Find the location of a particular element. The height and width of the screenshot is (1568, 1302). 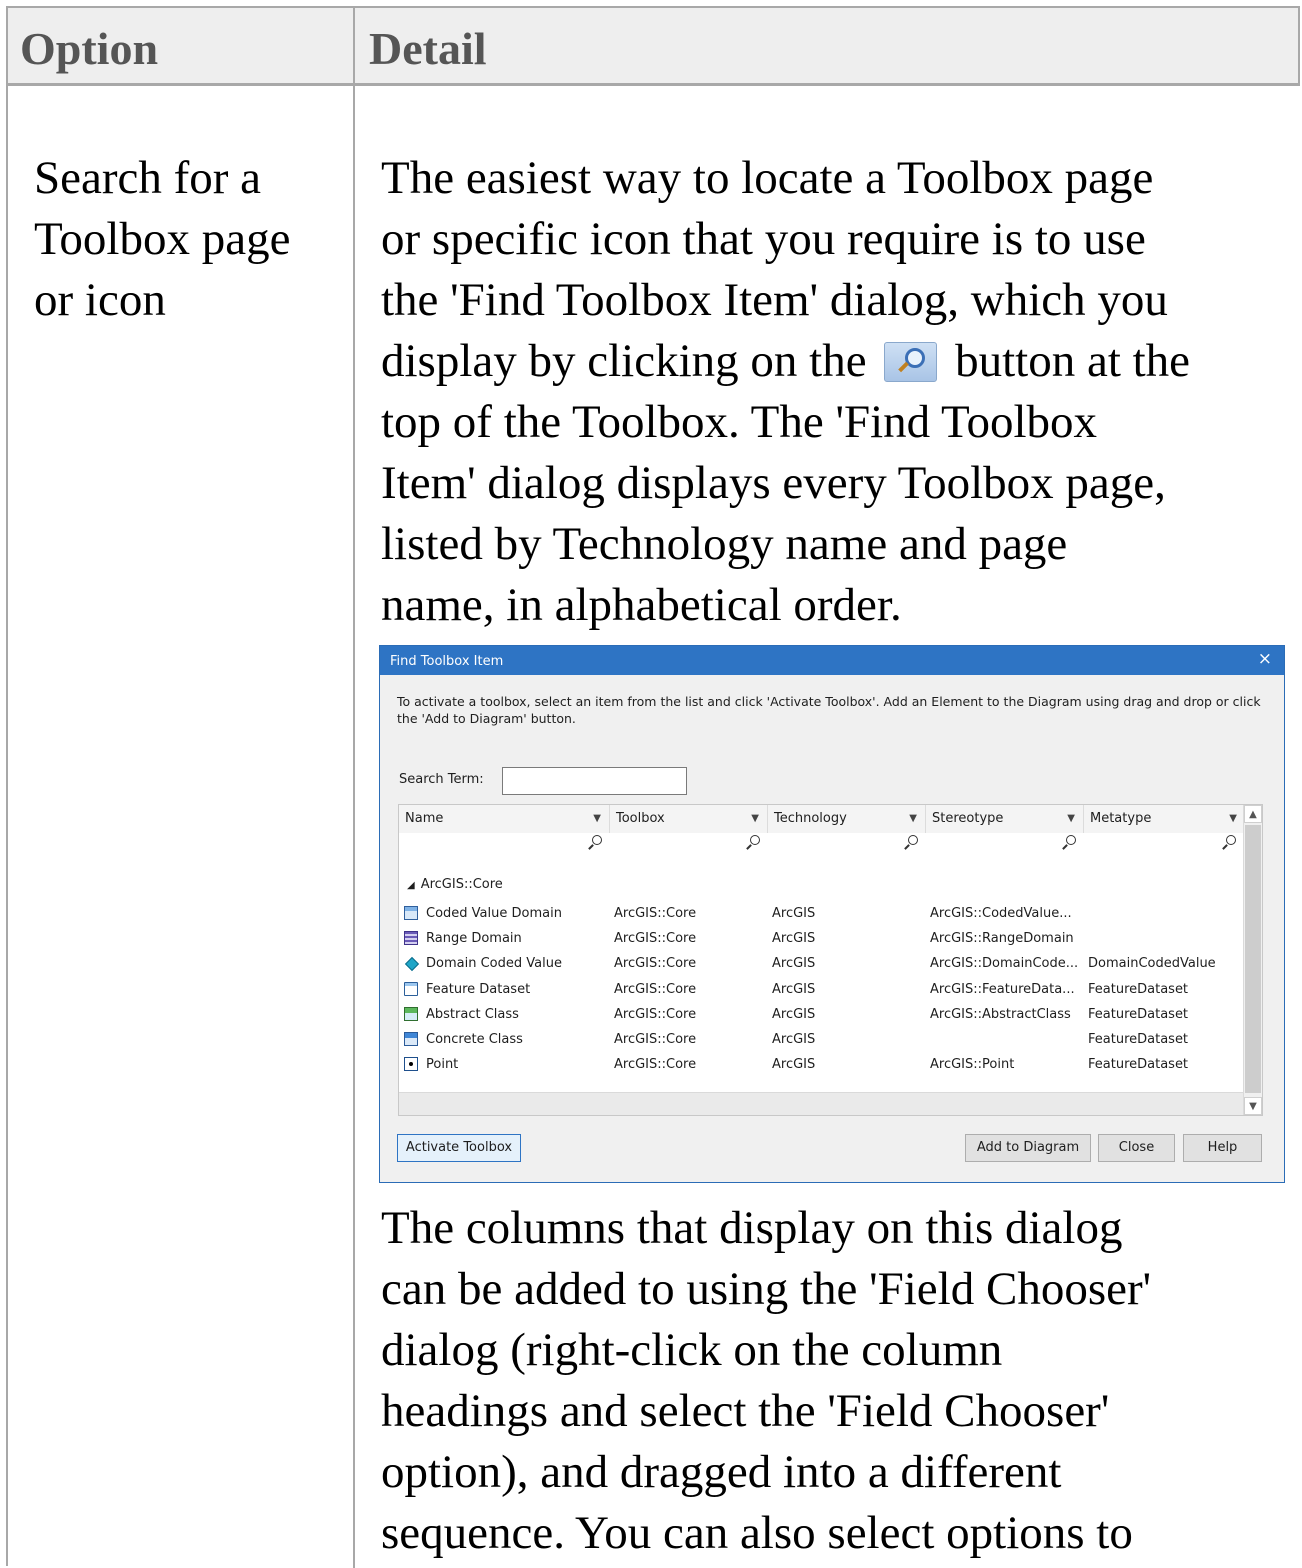

cell-name: Point is located at coordinates (442, 1065).